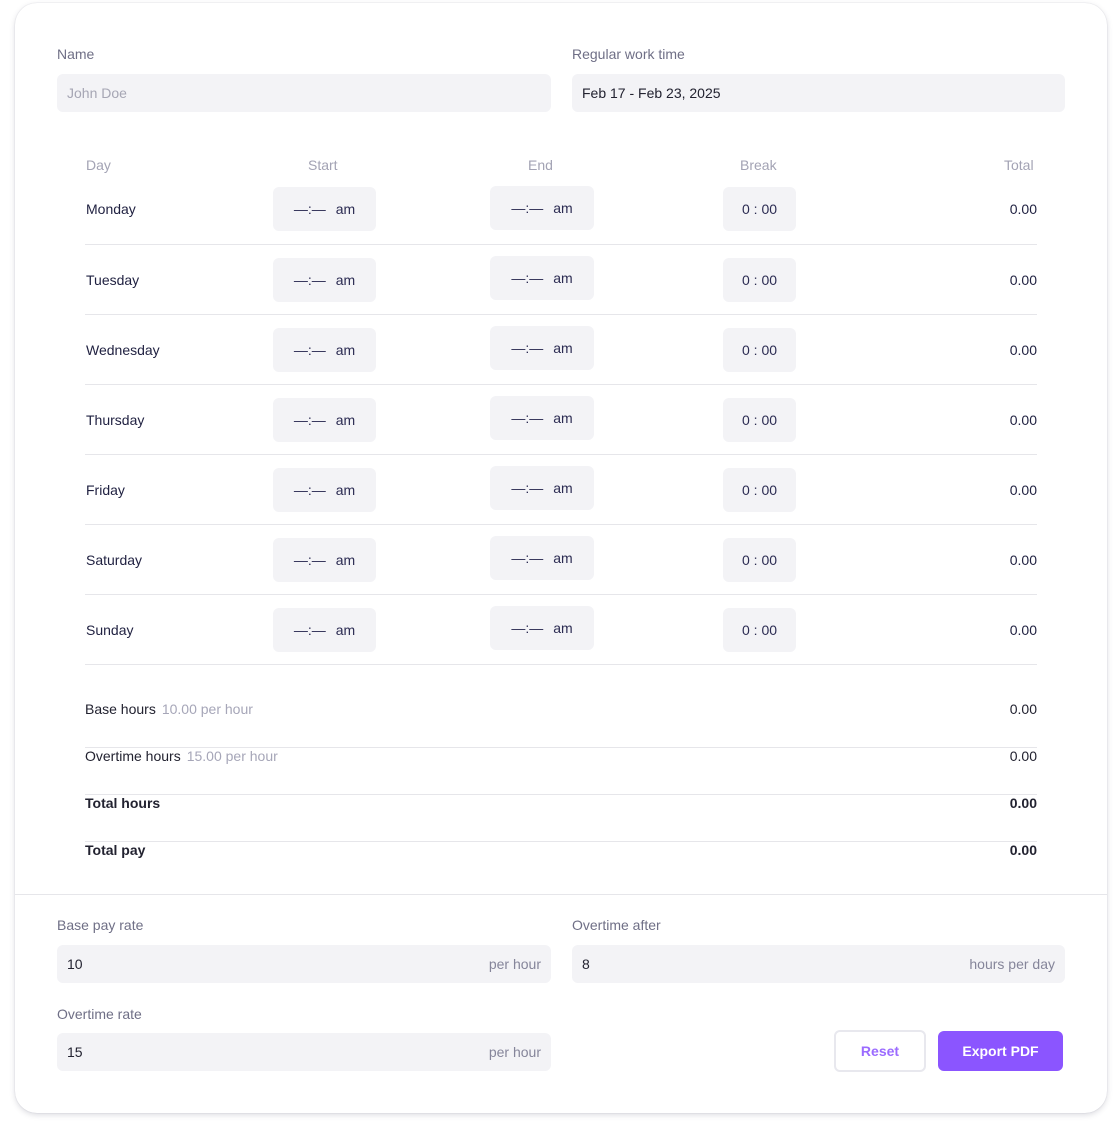  What do you see at coordinates (514, 1052) in the screenshot?
I see `overtime-rate-suffix: per hour` at bounding box center [514, 1052].